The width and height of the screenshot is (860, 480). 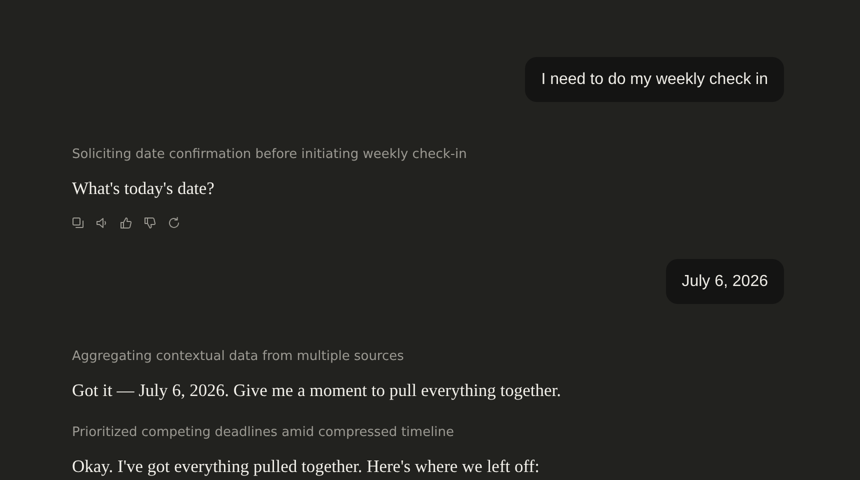 What do you see at coordinates (654, 79) in the screenshot?
I see `user-message: I need to do my weekly check in` at bounding box center [654, 79].